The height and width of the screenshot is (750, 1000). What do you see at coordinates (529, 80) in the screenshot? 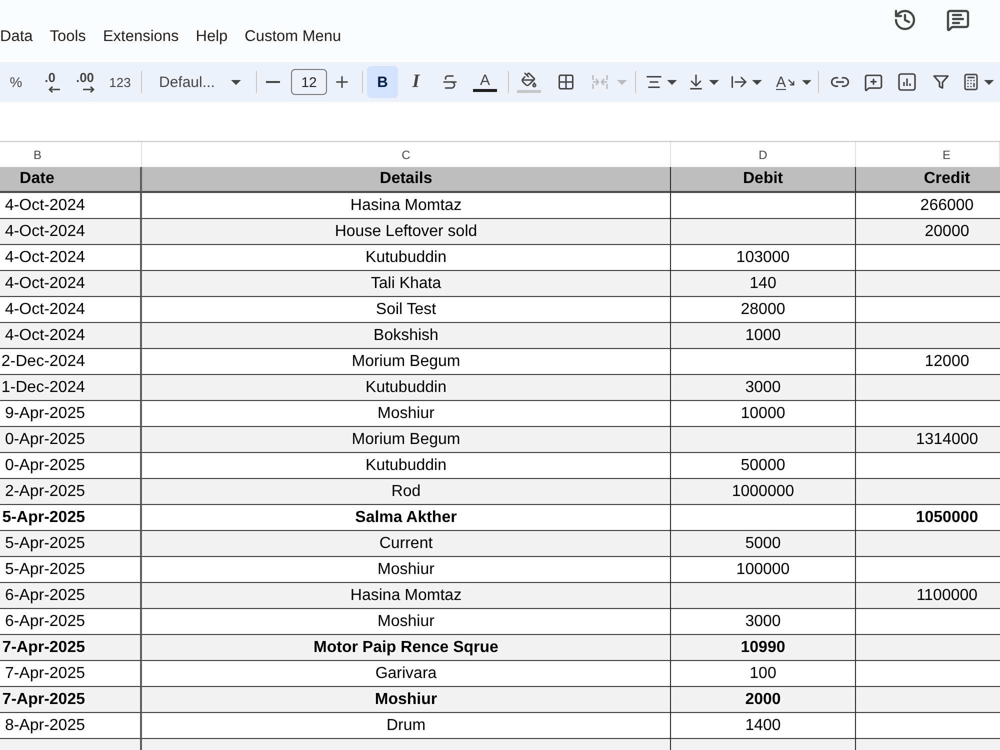
I see `paint-bucket-icon` at bounding box center [529, 80].